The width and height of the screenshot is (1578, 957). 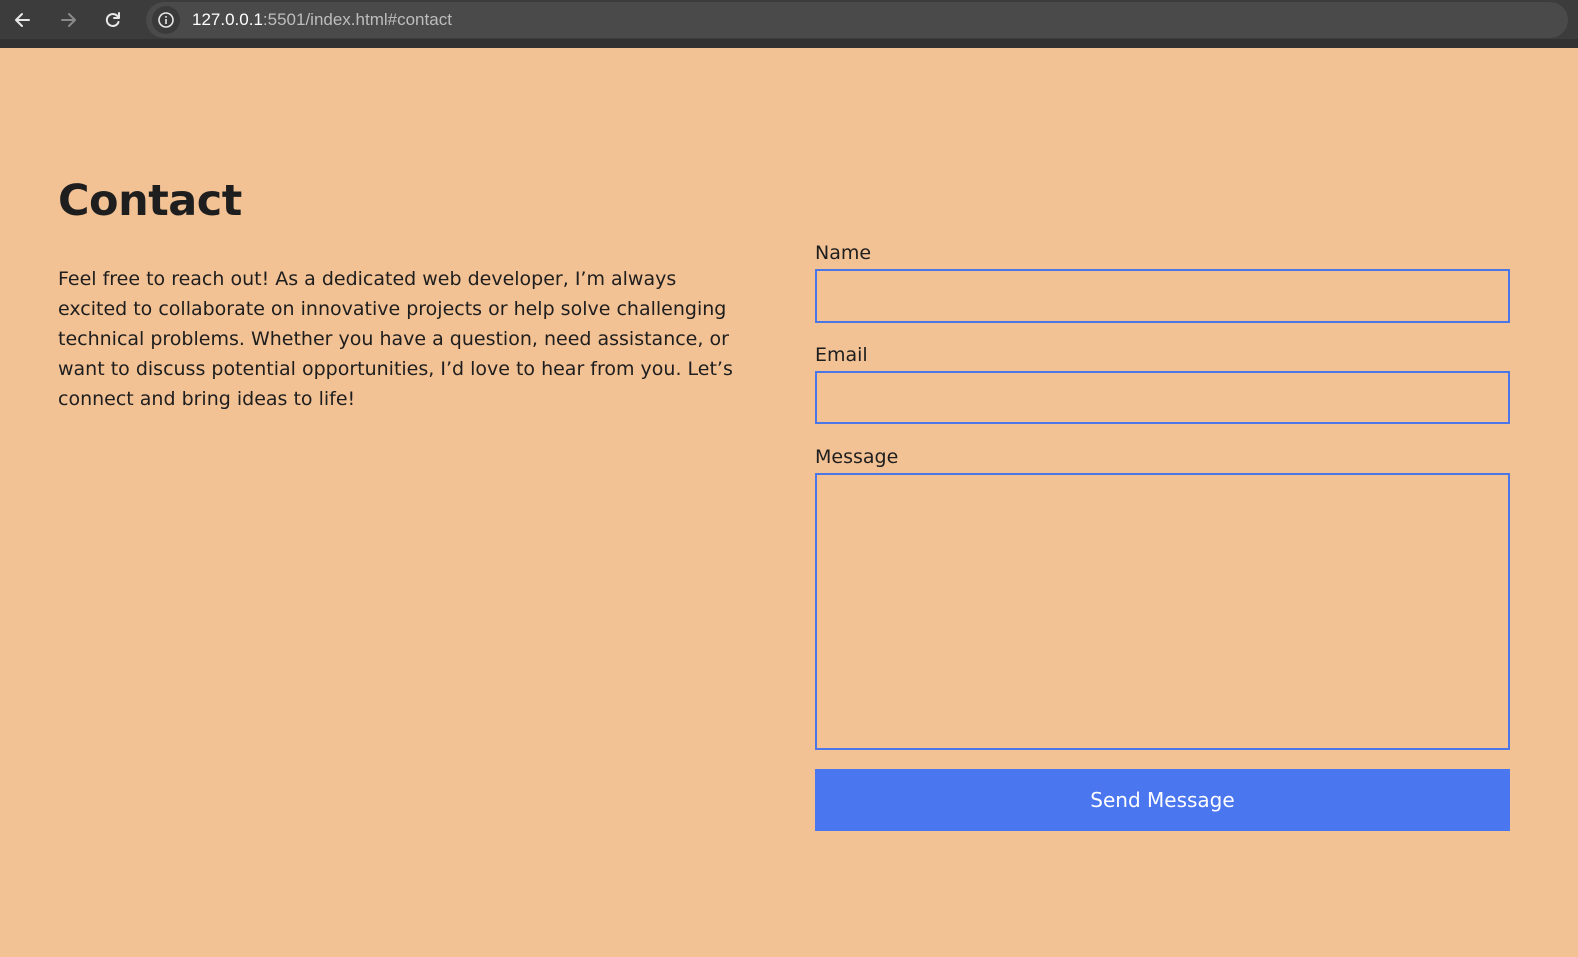 I want to click on email-input, so click(x=1162, y=397).